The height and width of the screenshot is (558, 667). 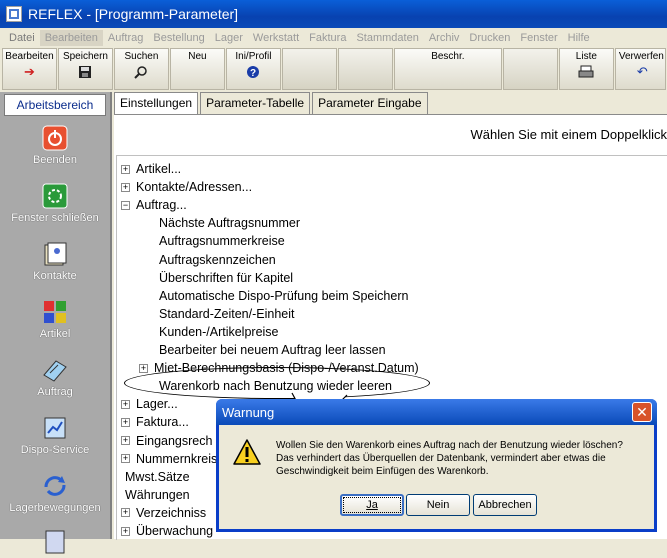 What do you see at coordinates (505, 505) in the screenshot?
I see `abbrechen-button: Abbrechen` at bounding box center [505, 505].